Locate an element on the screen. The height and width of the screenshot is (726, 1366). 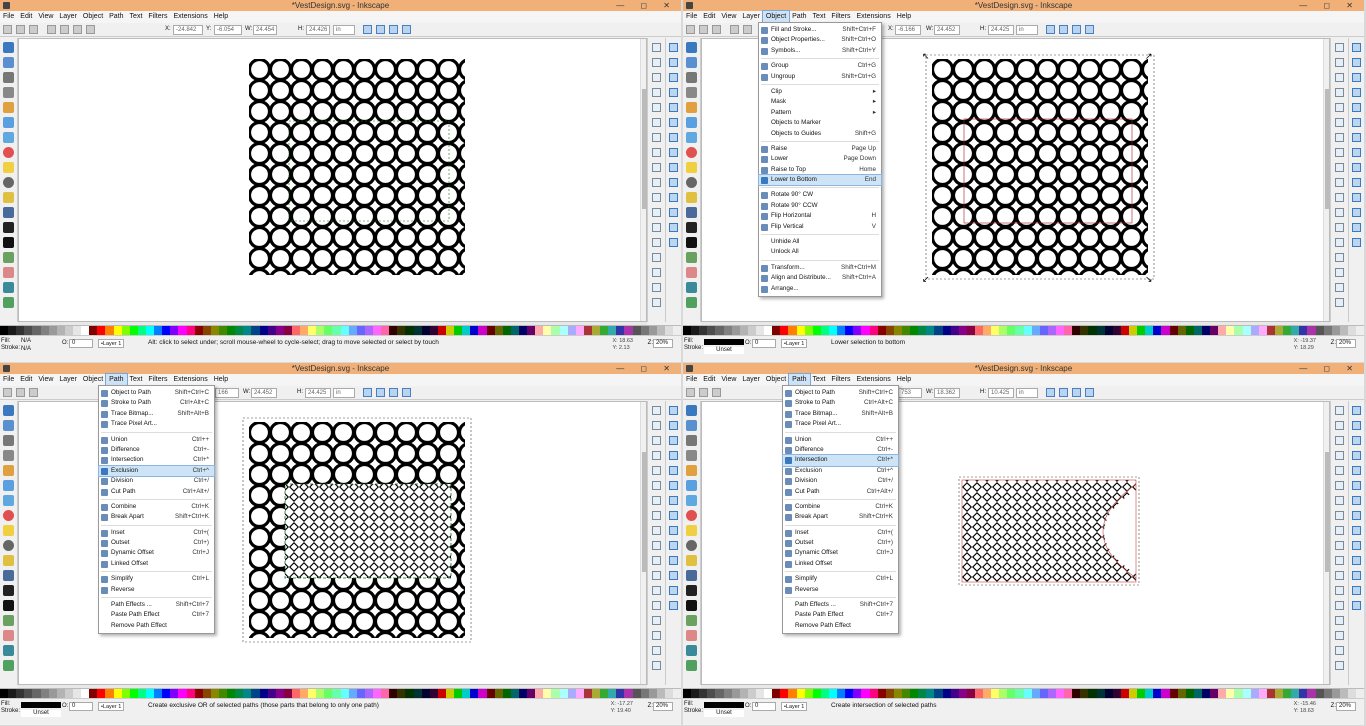
h-field: 24.425 is located at coordinates (318, 393).